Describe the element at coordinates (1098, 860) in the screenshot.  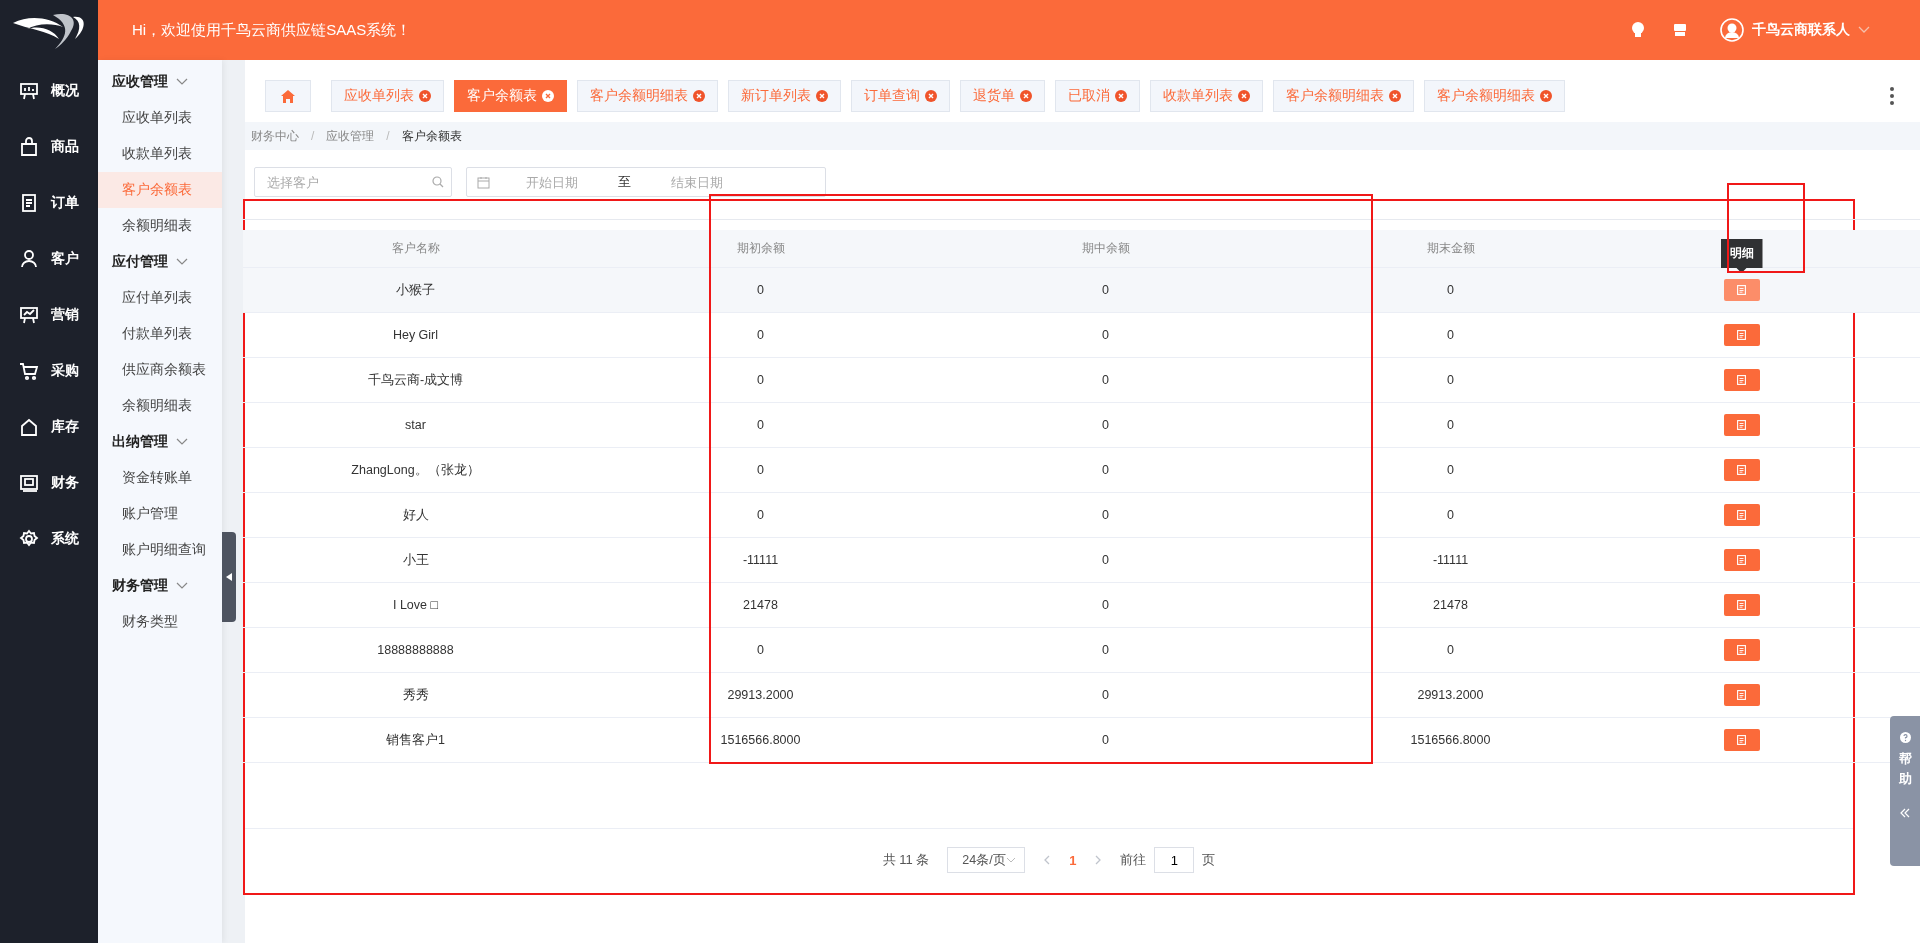
I see `next-page-icon` at that location.